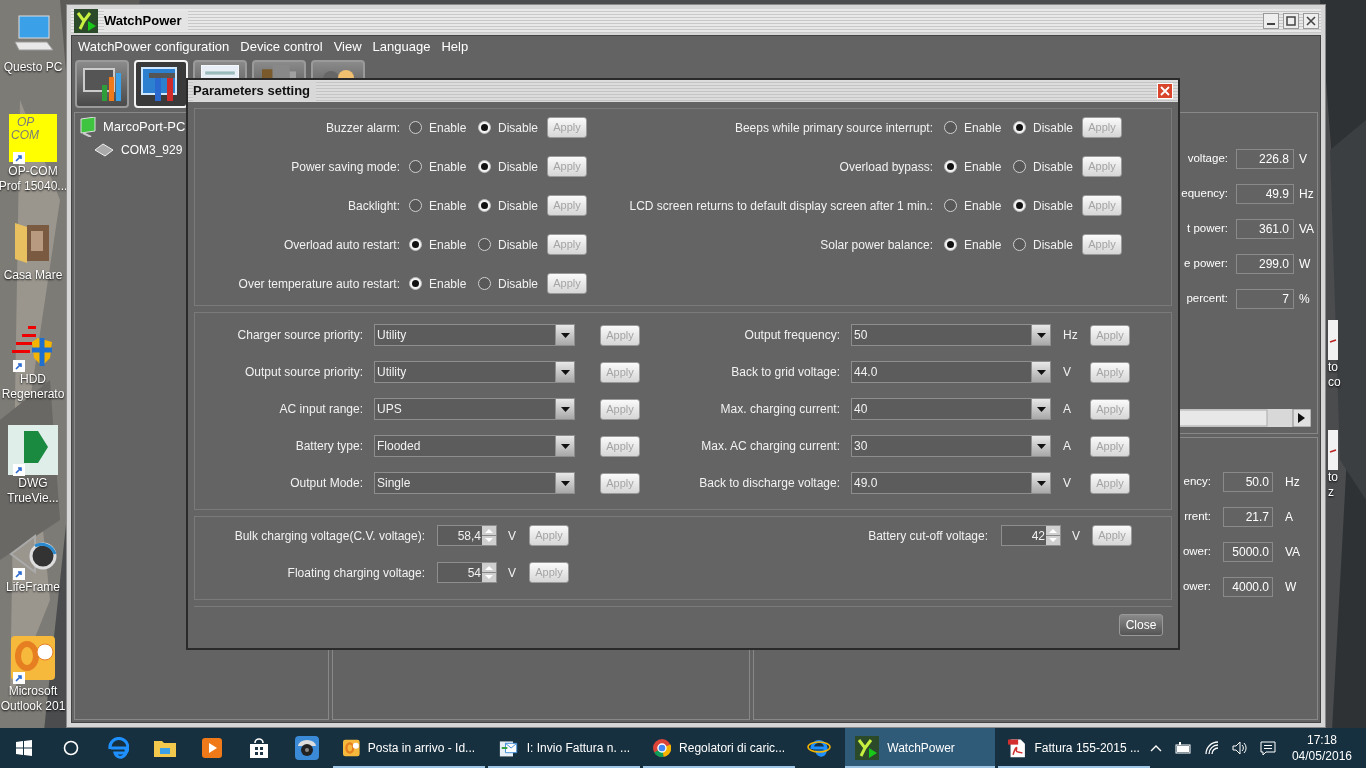 This screenshot has height=768, width=1366. Describe the element at coordinates (785, 372) in the screenshot. I see `setting-label: Back to grid voltage:` at that location.